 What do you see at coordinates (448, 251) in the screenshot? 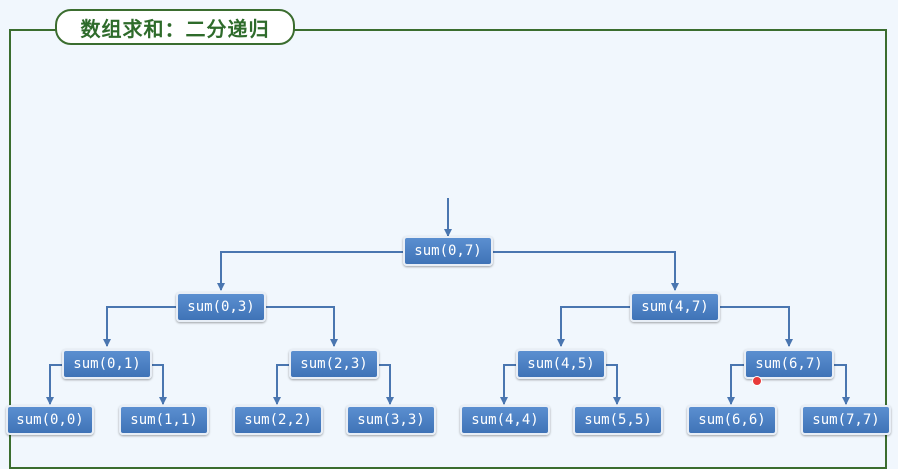
I see `node-sum-0-7: sum(0,7)` at bounding box center [448, 251].